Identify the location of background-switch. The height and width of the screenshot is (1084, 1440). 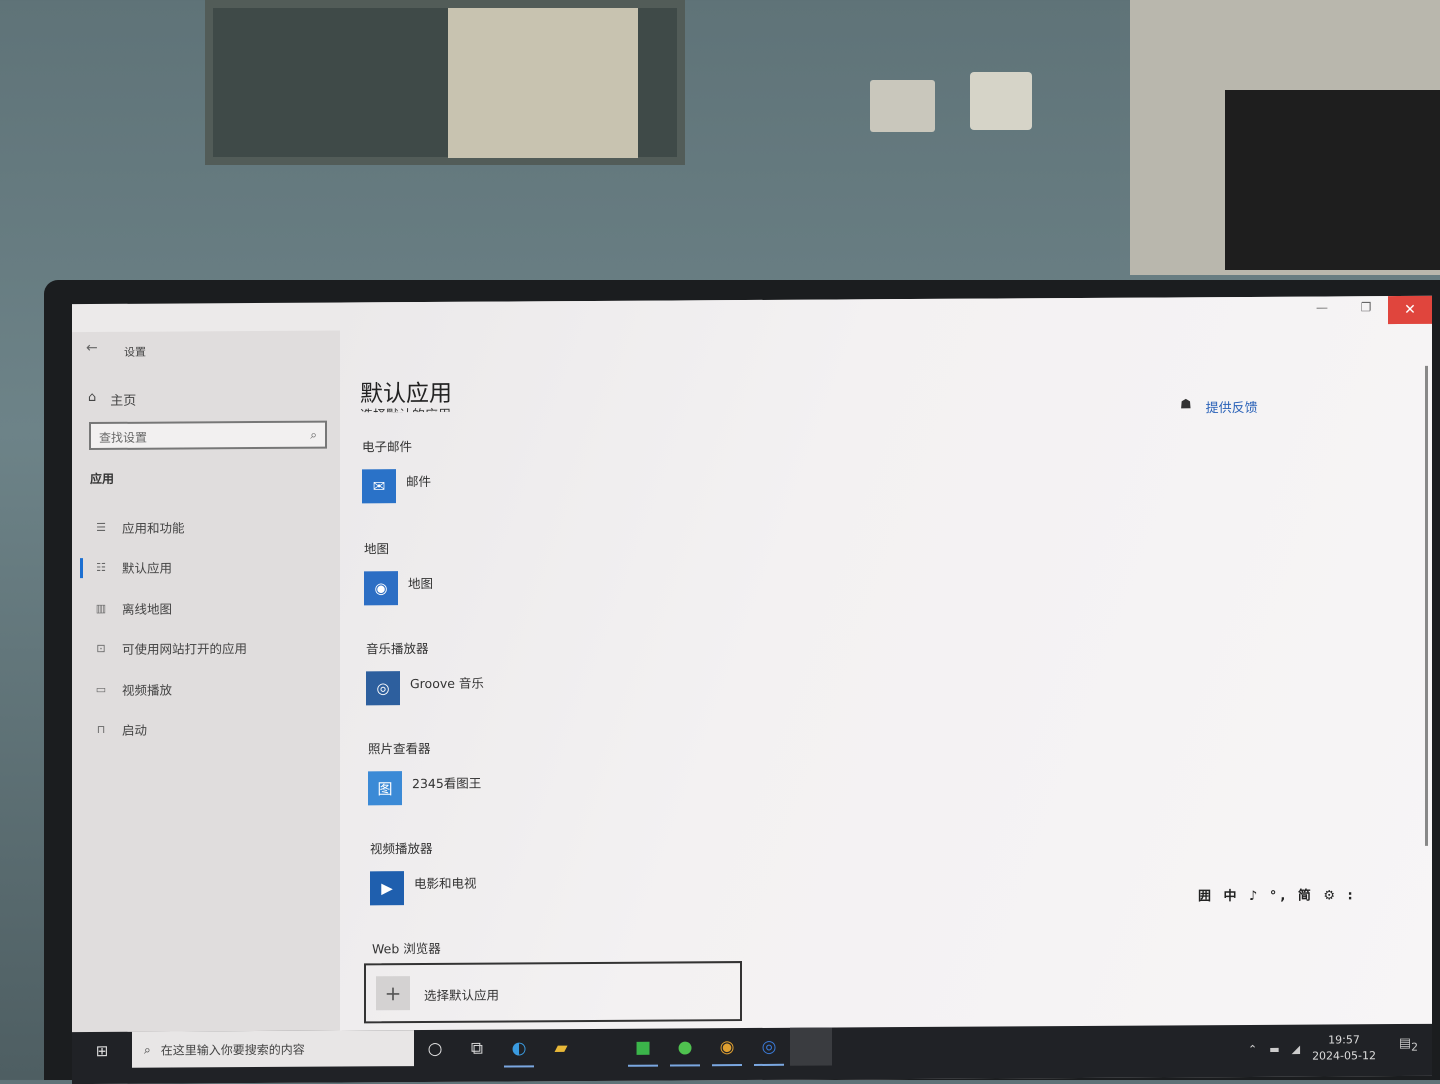
(1001, 101).